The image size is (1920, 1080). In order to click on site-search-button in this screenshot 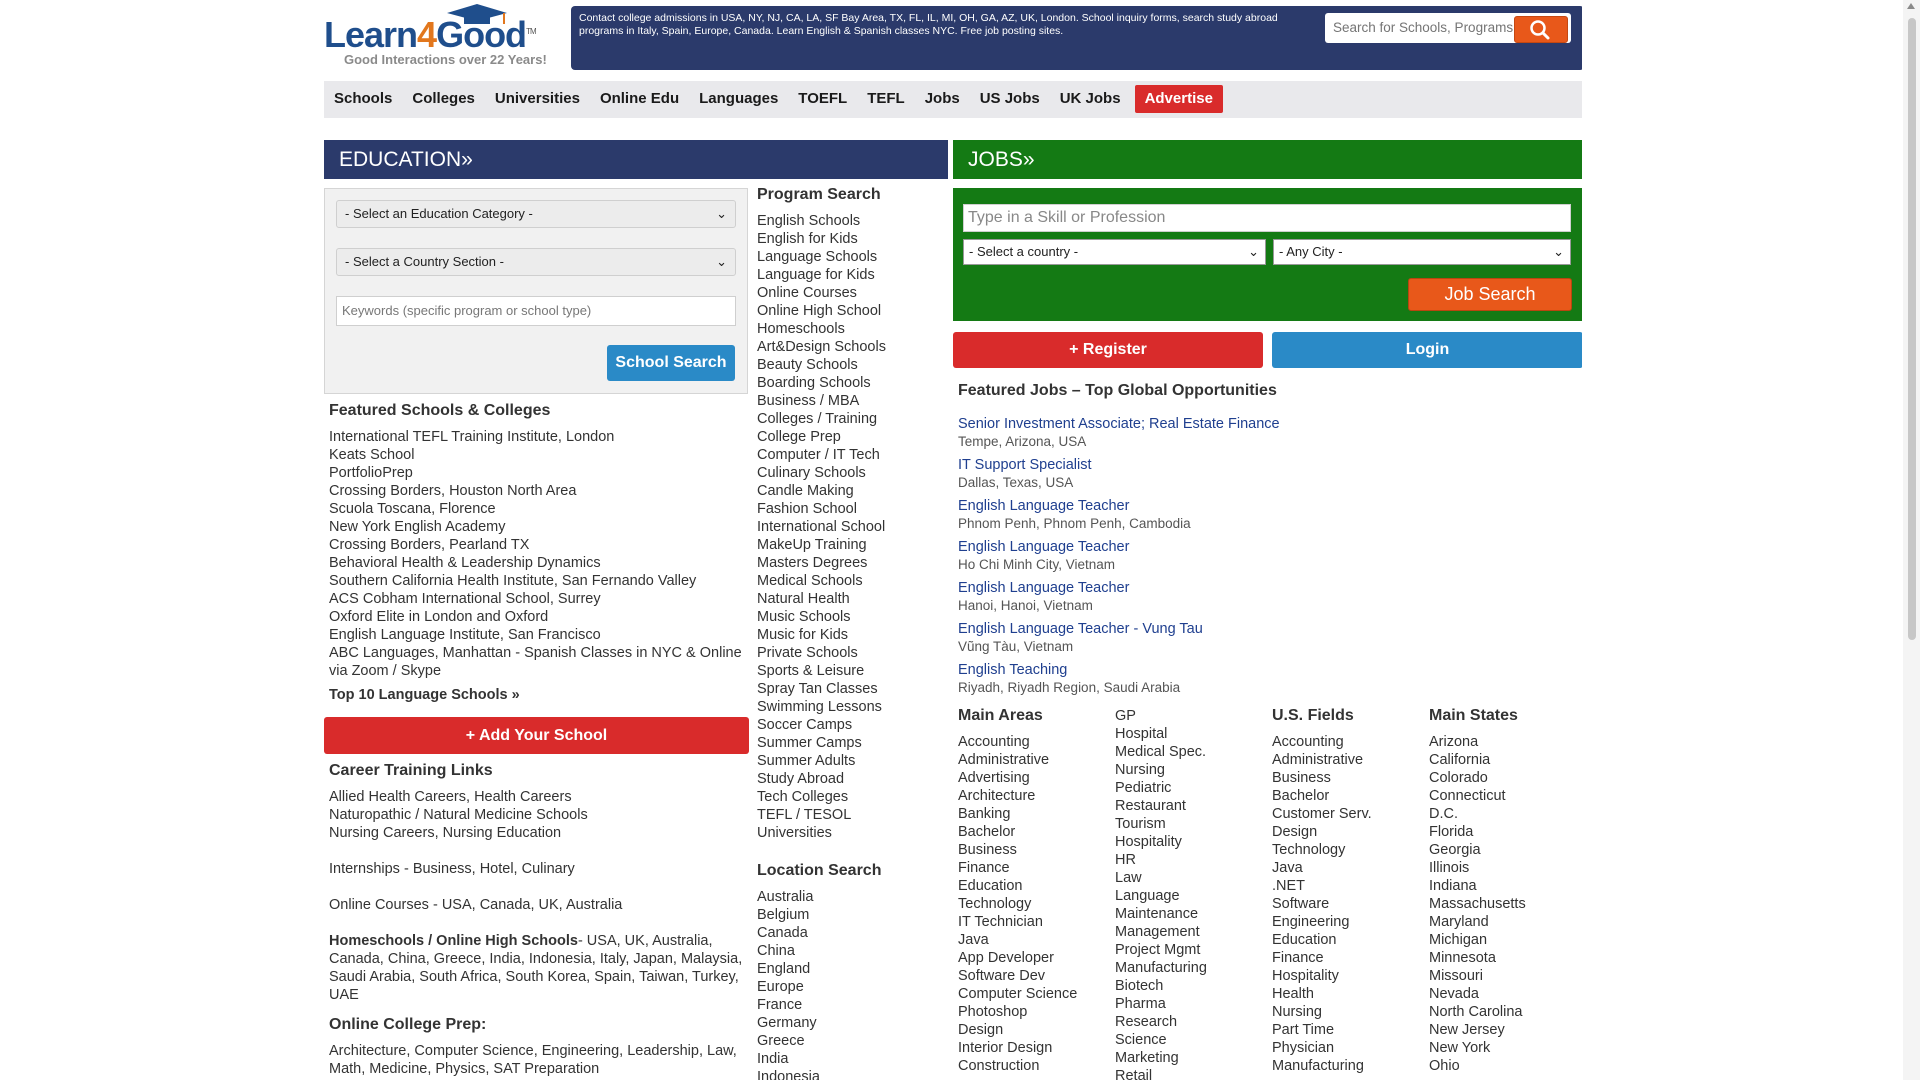, I will do `click(1541, 29)`.